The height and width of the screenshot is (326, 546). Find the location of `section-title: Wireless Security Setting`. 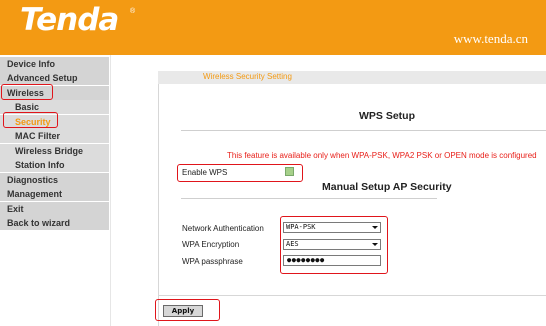

section-title: Wireless Security Setting is located at coordinates (247, 76).